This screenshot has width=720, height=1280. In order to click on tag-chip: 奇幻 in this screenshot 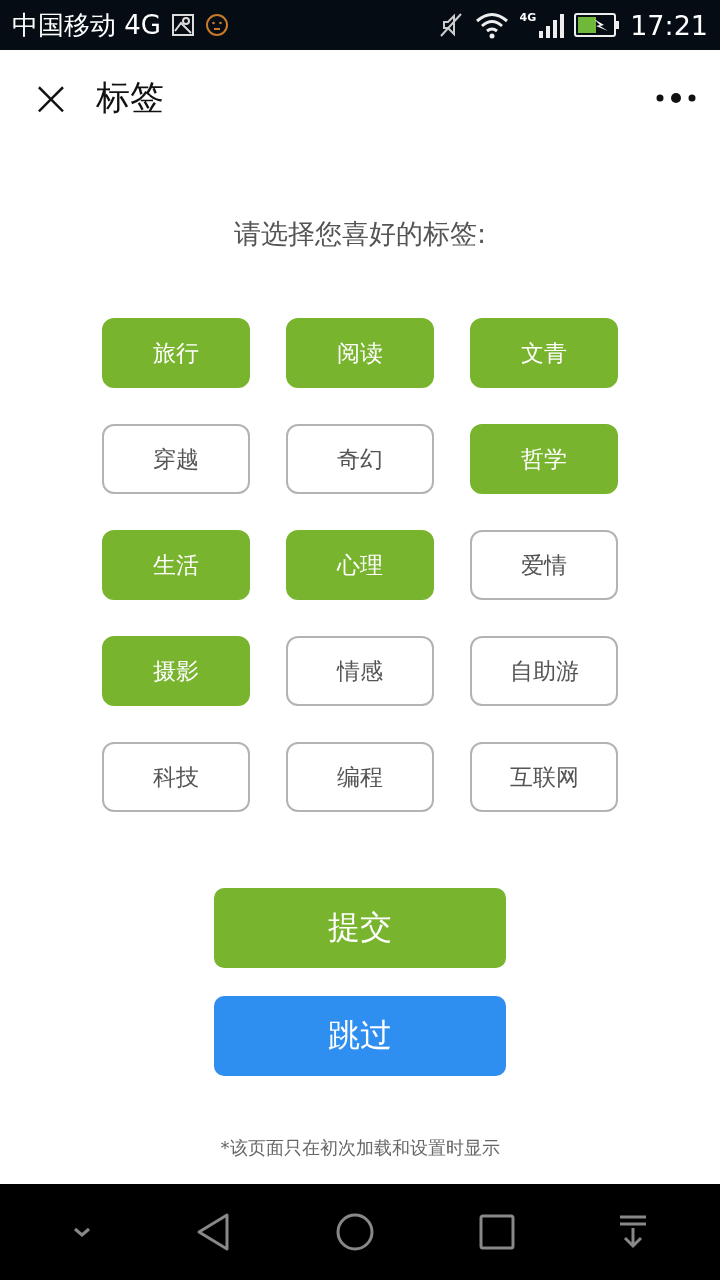, I will do `click(360, 459)`.